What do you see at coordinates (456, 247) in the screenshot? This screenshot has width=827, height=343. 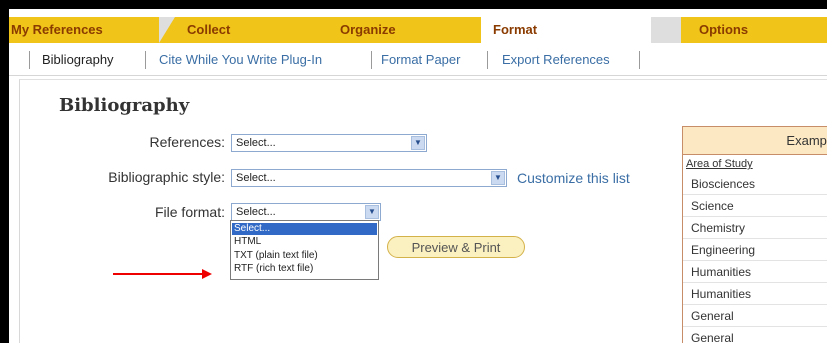 I see `preview-print-button: Preview & Print` at bounding box center [456, 247].